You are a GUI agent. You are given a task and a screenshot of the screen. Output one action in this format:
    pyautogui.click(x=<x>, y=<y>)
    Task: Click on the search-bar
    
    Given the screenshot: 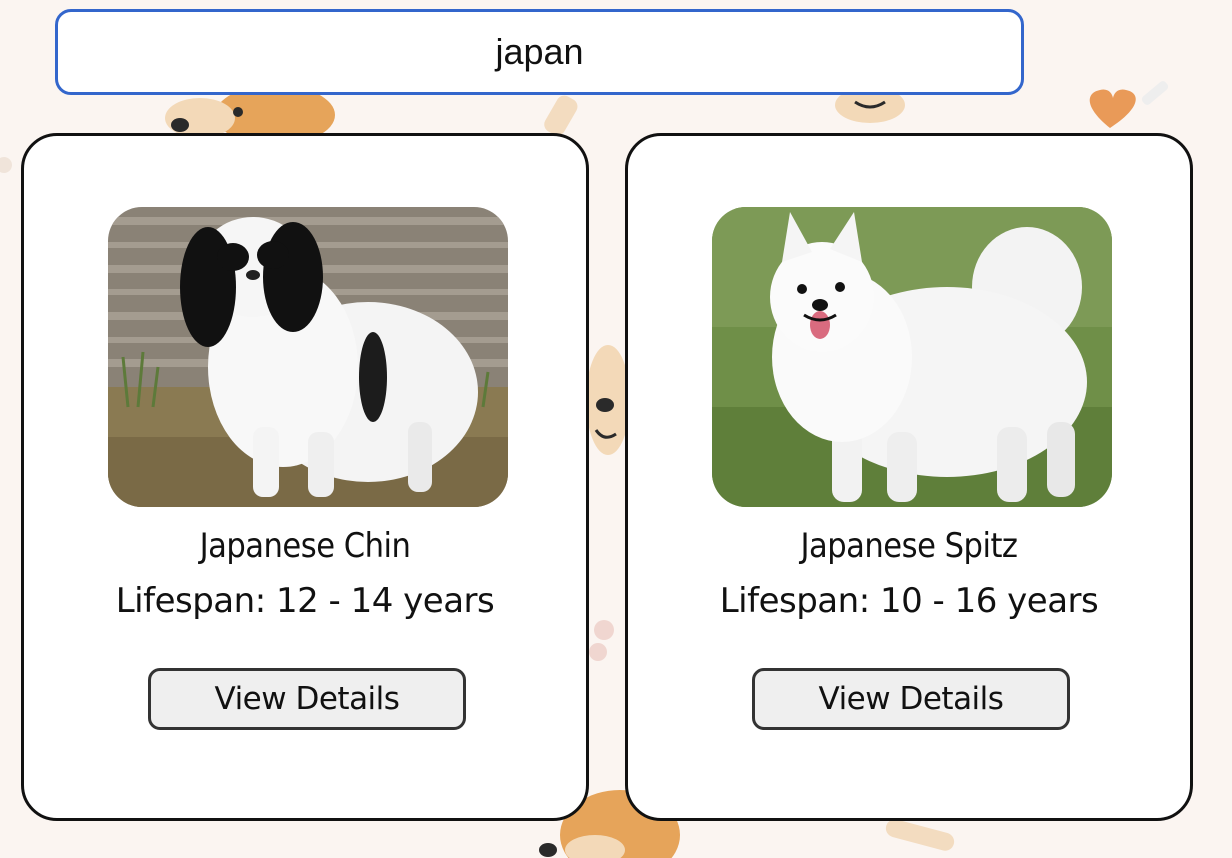 What is the action you would take?
    pyautogui.click(x=539, y=52)
    